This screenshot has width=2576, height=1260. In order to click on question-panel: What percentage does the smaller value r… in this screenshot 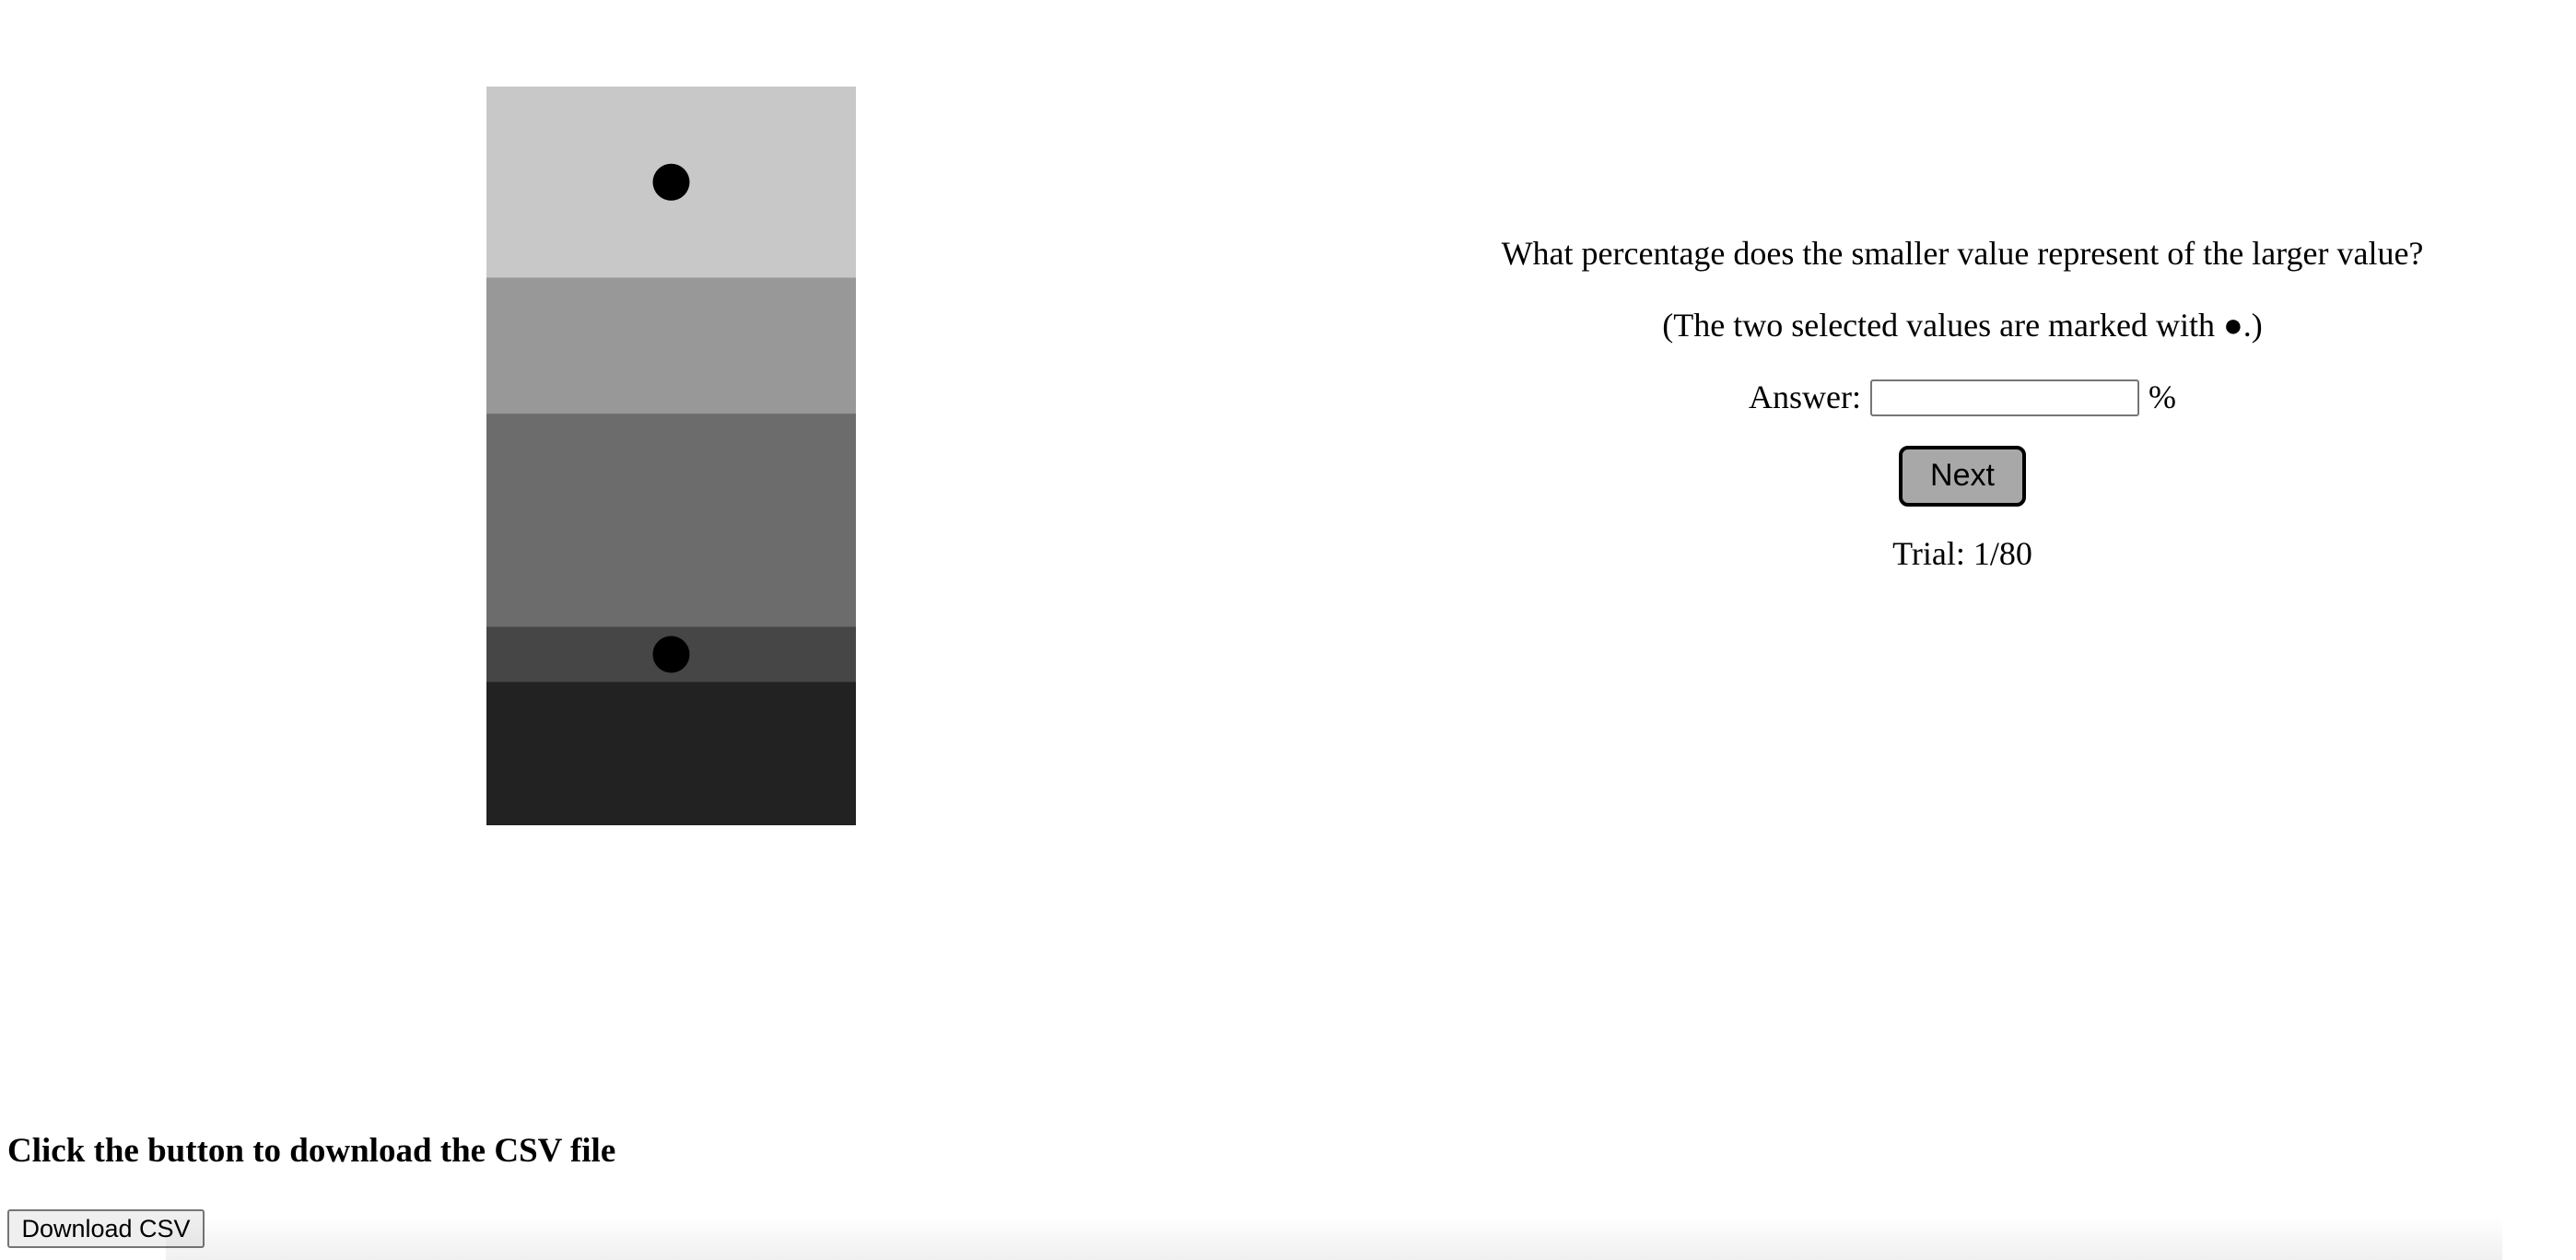, I will do `click(1963, 402)`.